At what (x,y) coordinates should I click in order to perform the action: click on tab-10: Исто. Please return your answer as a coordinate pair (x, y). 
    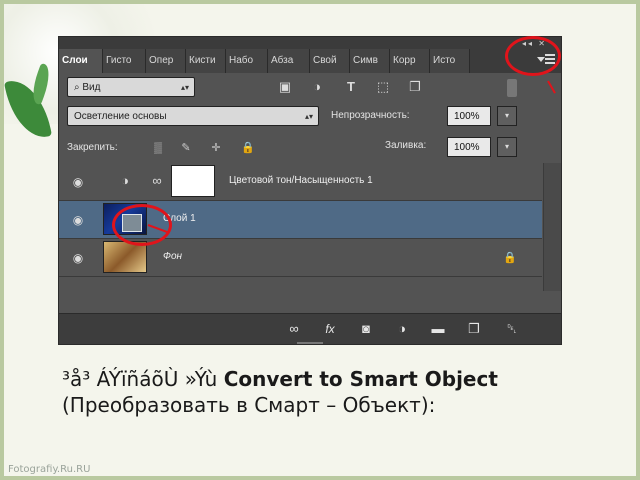
    Looking at the image, I should click on (450, 61).